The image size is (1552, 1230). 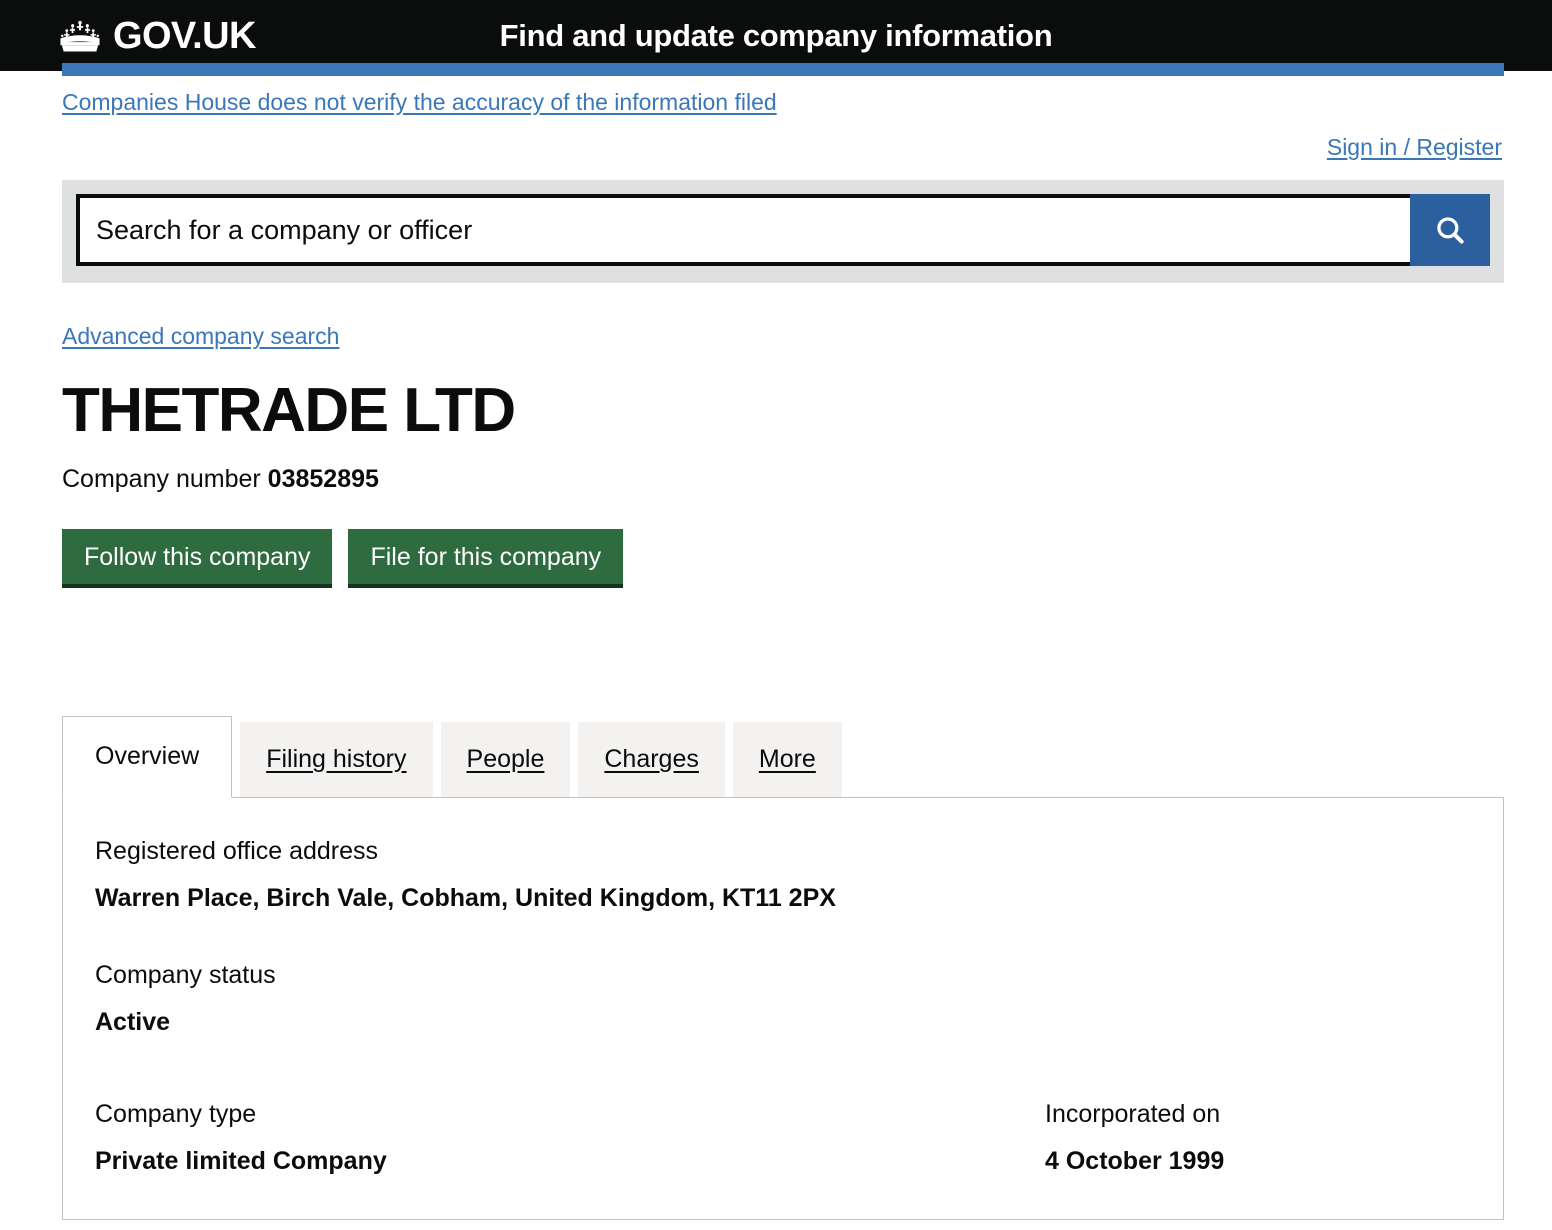 I want to click on search-icon, so click(x=1450, y=230).